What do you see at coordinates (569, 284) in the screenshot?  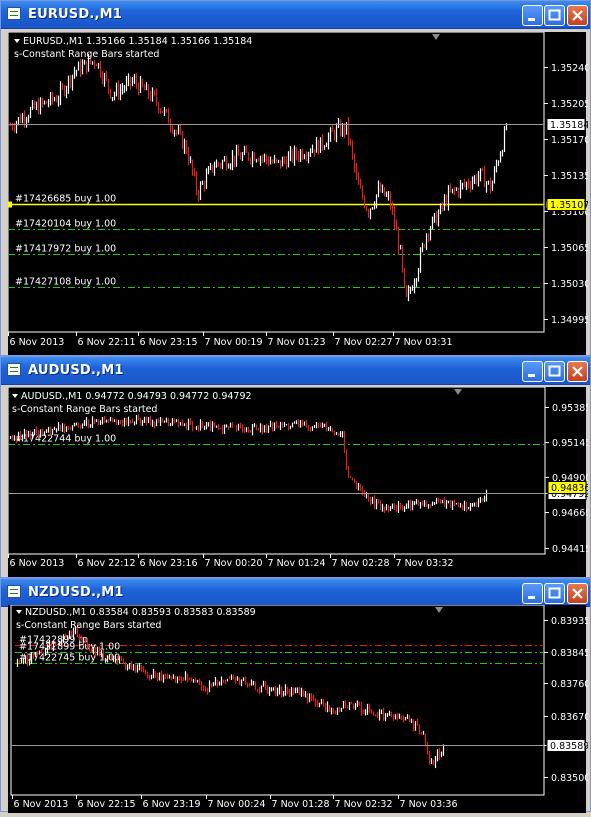 I see `price-tick-label: 1.35030` at bounding box center [569, 284].